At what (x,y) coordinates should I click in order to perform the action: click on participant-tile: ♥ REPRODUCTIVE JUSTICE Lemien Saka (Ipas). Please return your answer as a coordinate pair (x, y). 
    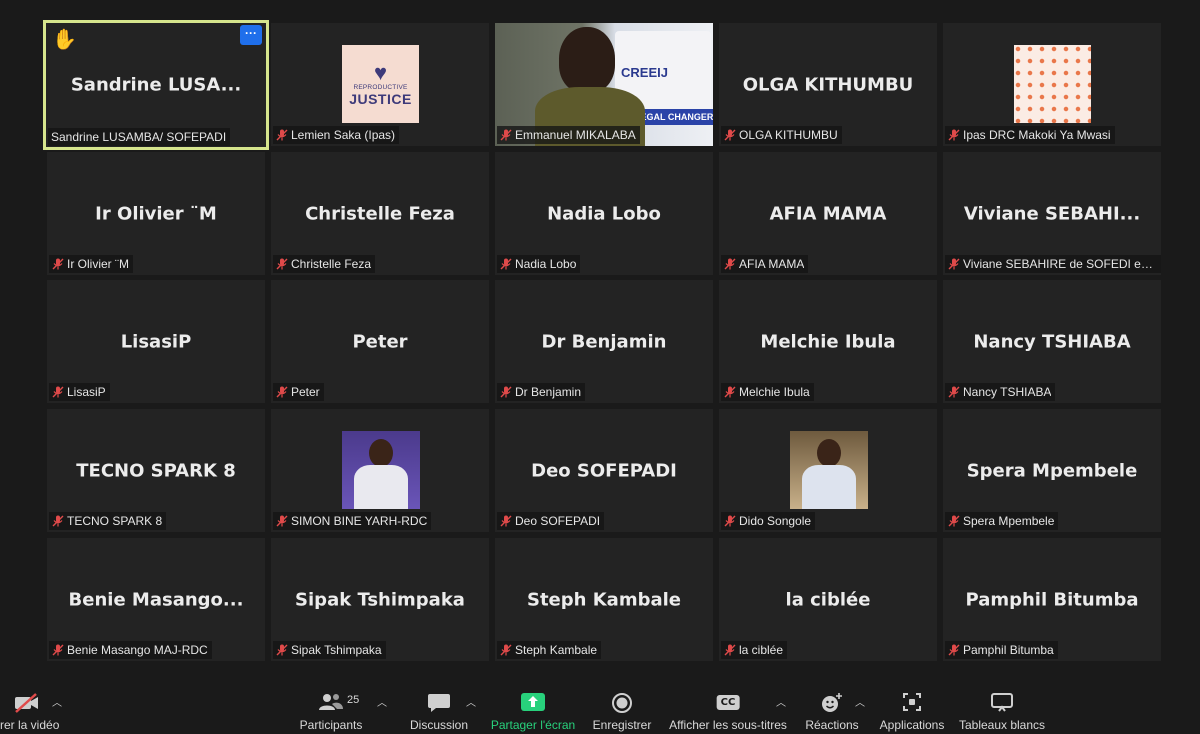
    Looking at the image, I should click on (380, 84).